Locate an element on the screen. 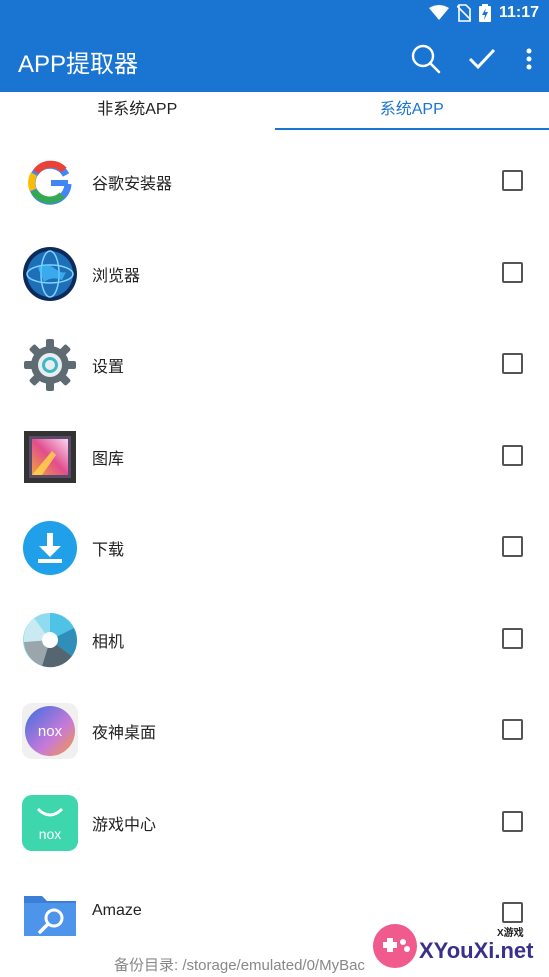  watermark-text: XYouXi.net is located at coordinates (476, 950).